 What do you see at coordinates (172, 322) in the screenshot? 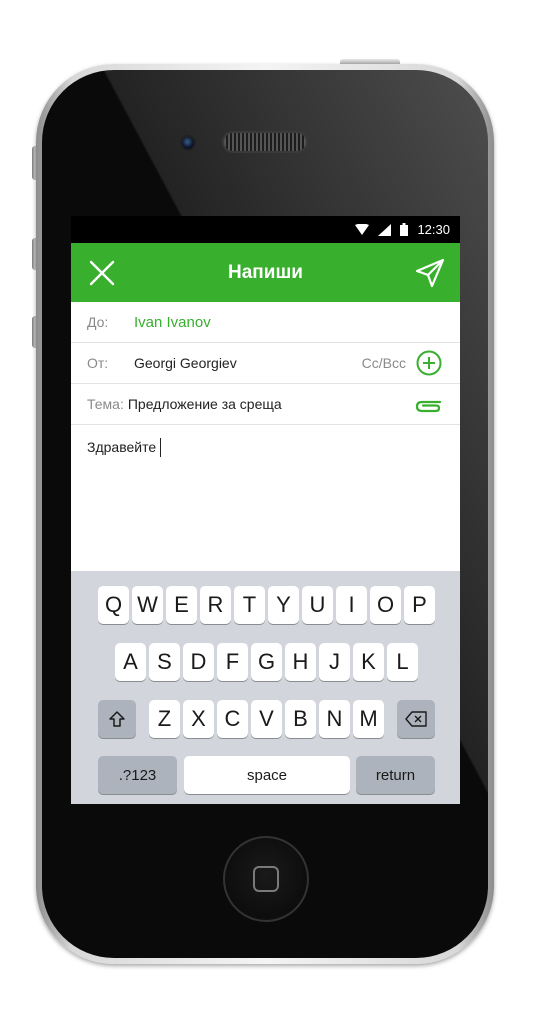
I see `to-recipient: Ivan Ivanov` at bounding box center [172, 322].